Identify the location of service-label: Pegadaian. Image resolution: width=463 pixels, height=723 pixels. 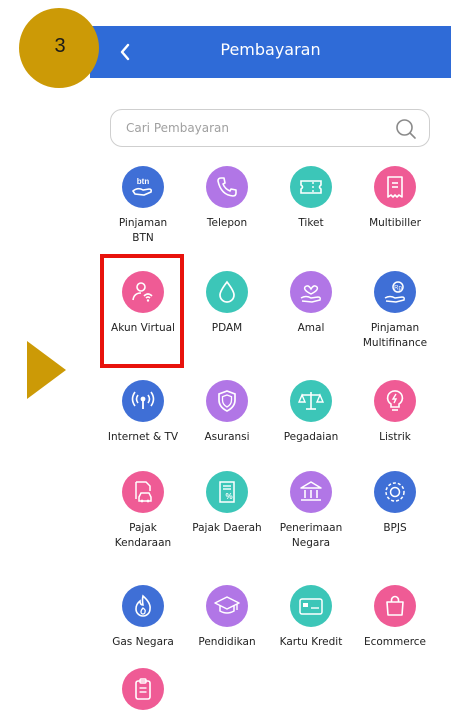
(311, 437).